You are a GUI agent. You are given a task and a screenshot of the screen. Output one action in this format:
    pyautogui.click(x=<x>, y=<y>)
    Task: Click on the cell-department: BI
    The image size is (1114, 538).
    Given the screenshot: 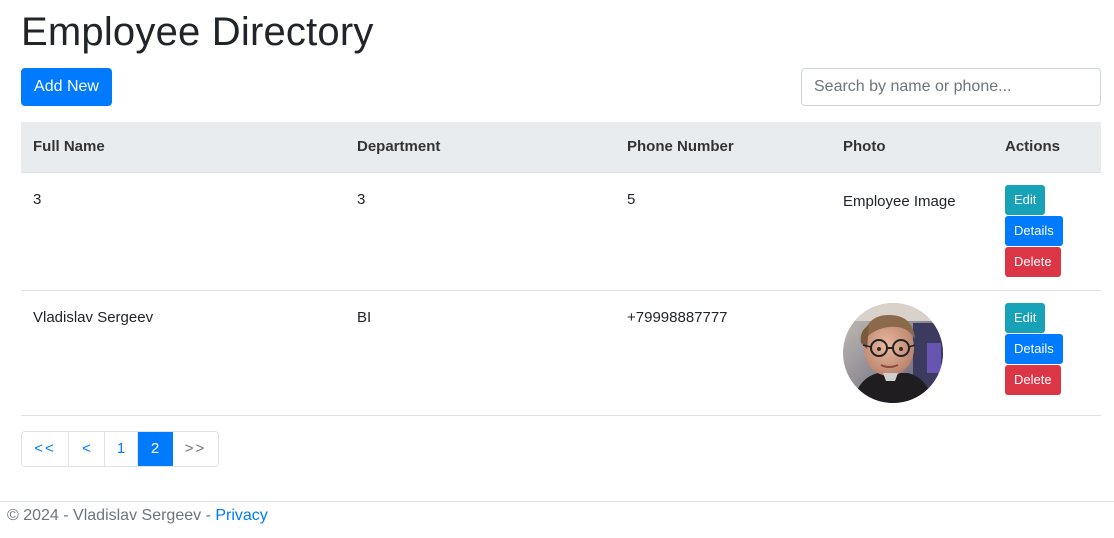 What is the action you would take?
    pyautogui.click(x=480, y=353)
    